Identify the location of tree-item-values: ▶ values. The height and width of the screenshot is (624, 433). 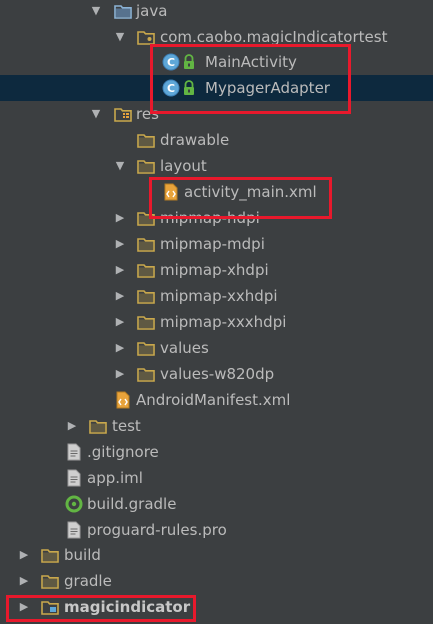
(216, 348).